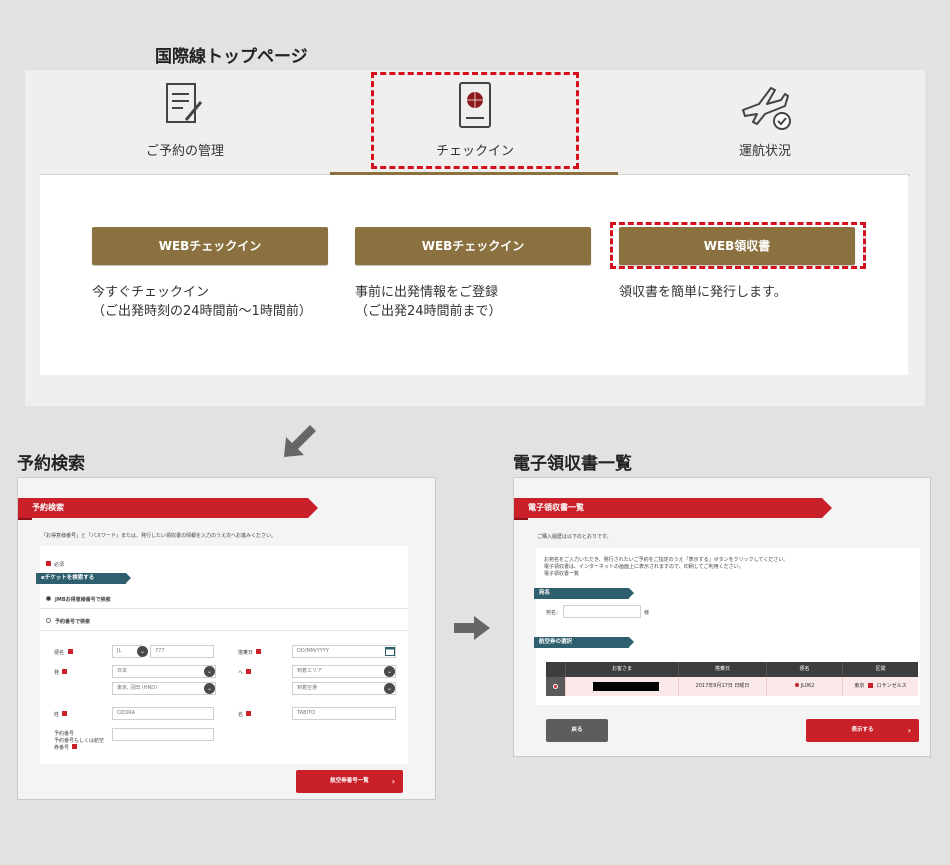 Image resolution: width=950 pixels, height=865 pixels. What do you see at coordinates (723, 669) in the screenshot?
I see `column-header-date: 搭乗日` at bounding box center [723, 669].